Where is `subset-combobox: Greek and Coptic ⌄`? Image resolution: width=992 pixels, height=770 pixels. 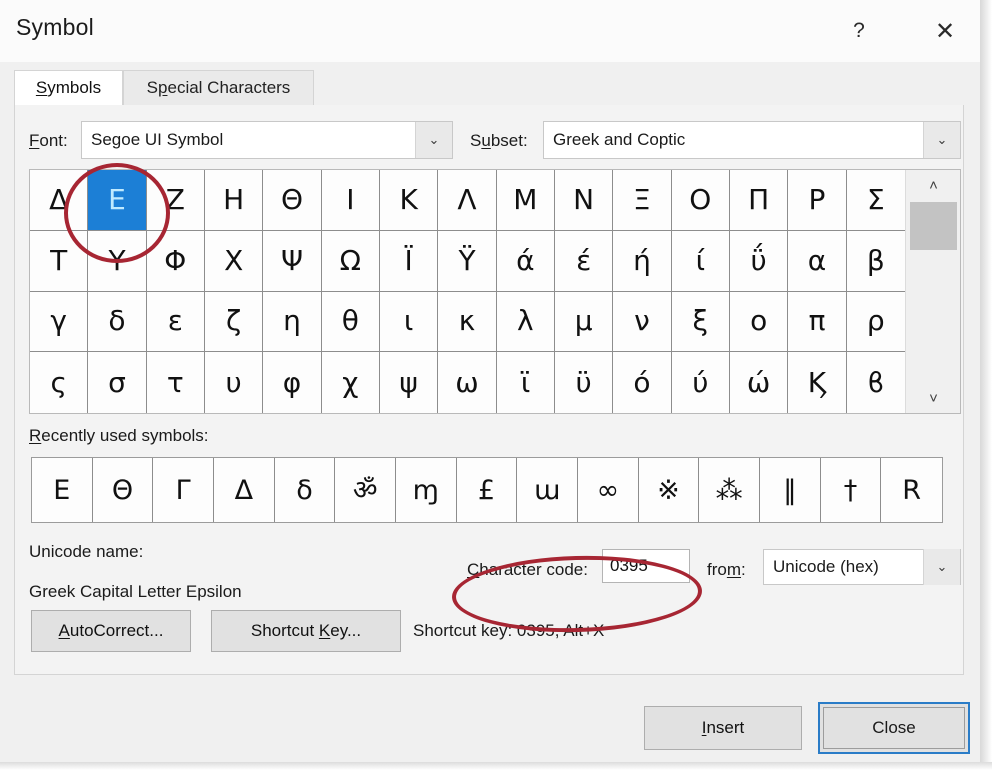 subset-combobox: Greek and Coptic ⌄ is located at coordinates (752, 140).